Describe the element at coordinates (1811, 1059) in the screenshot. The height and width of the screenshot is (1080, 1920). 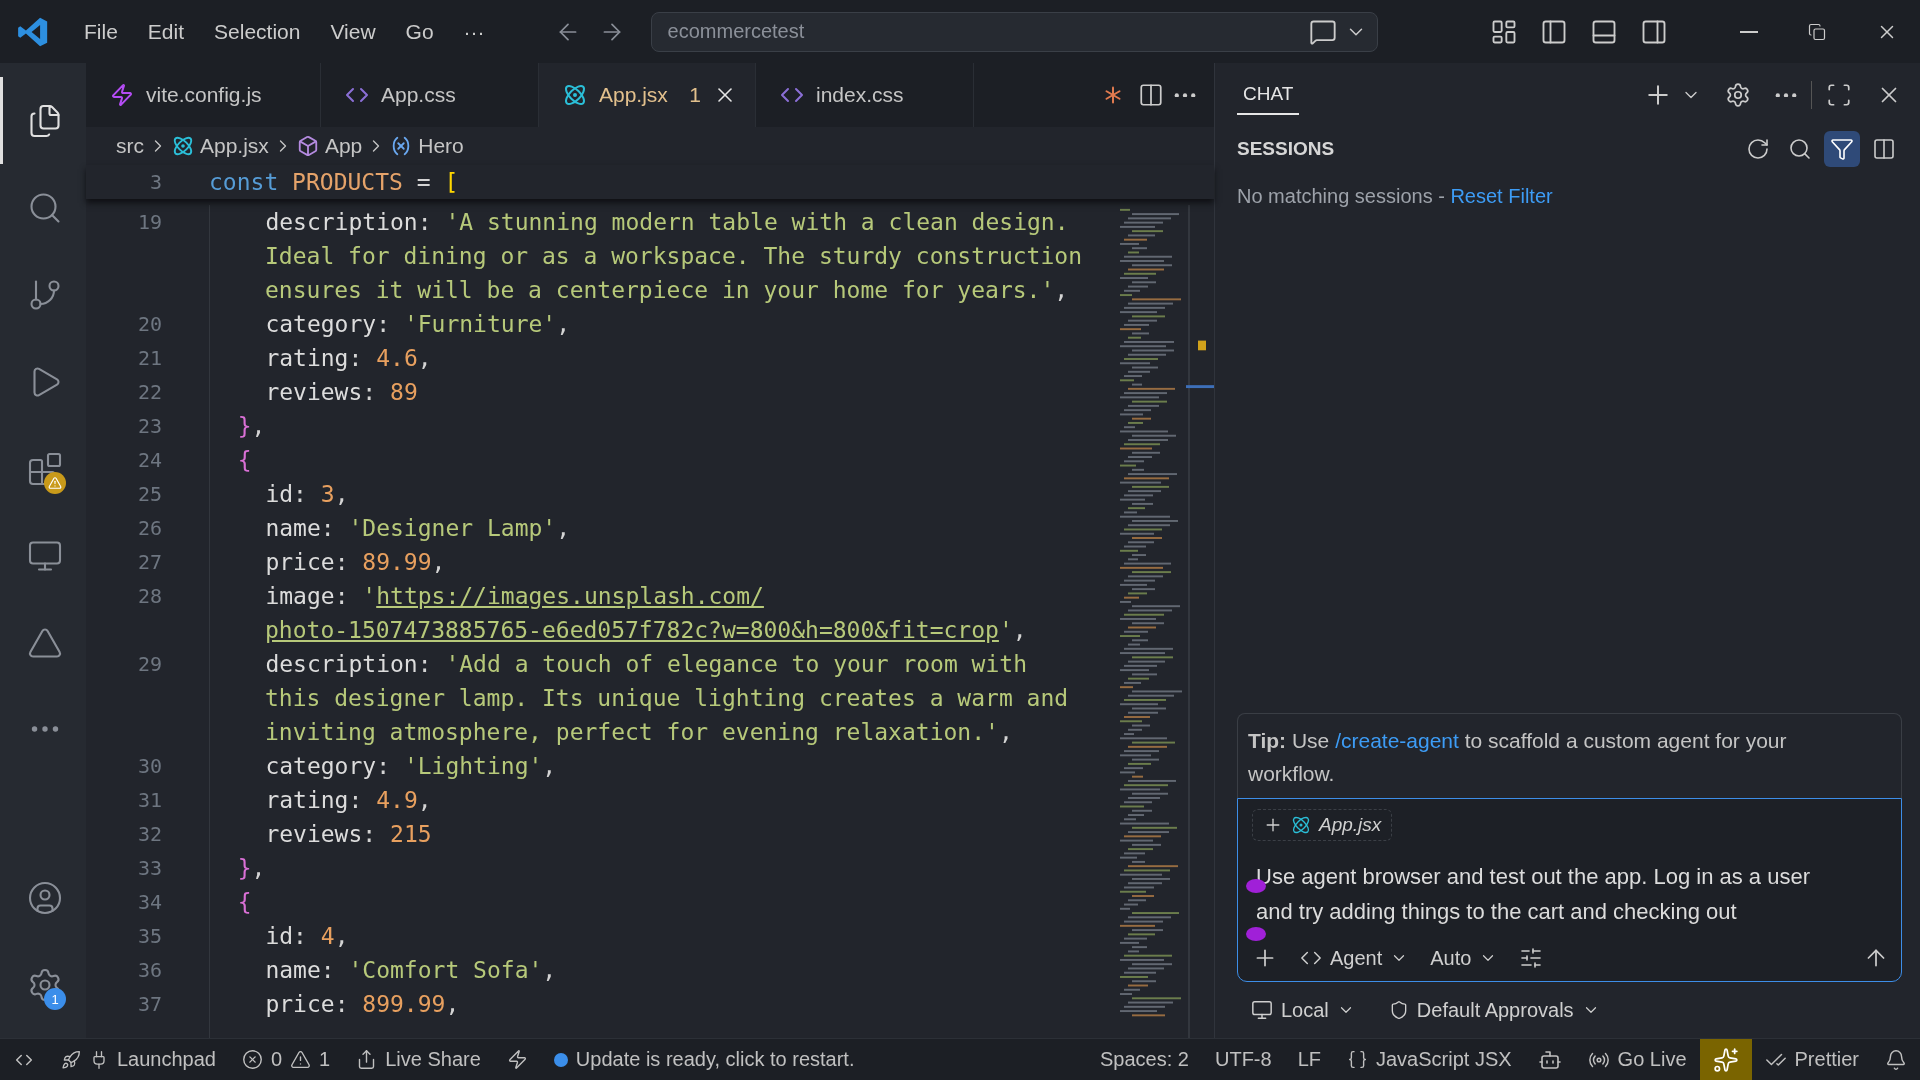
I see `prettier-button: Prettier` at that location.